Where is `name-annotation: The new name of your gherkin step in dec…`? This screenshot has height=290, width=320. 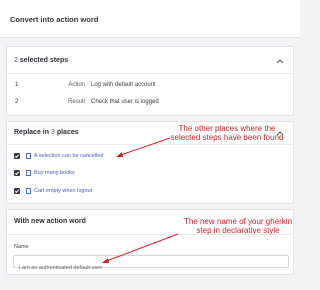
name-annotation: The new name of your gherkin step in dec… is located at coordinates (238, 226).